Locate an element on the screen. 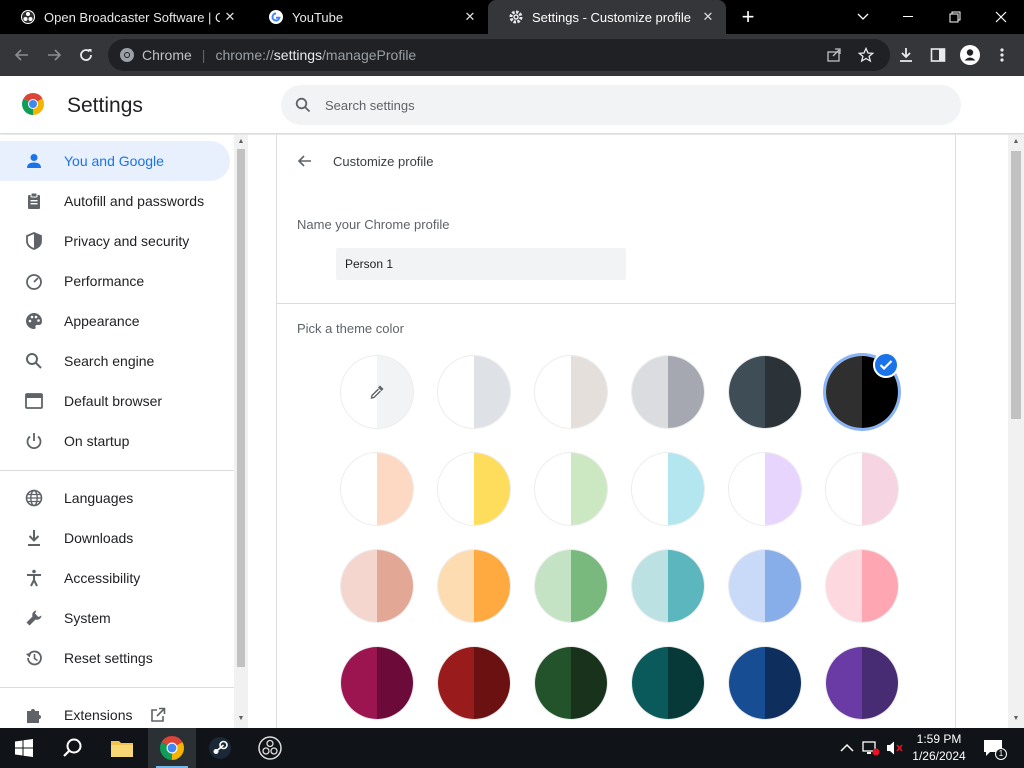 Image resolution: width=1024 pixels, height=768 pixels. clock-time: 1:59 PM is located at coordinates (939, 739).